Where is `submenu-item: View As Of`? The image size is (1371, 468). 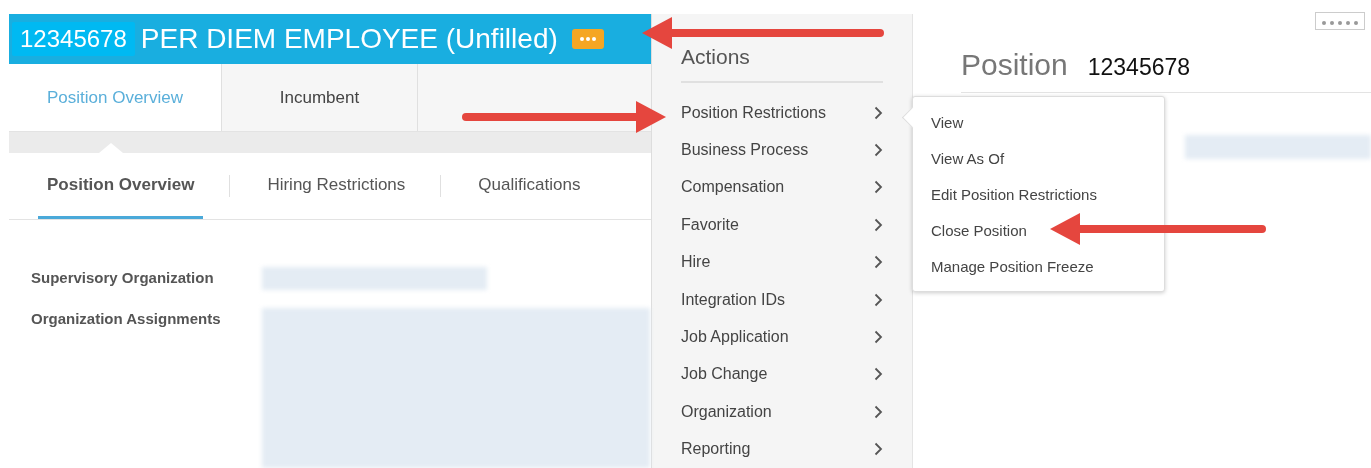 submenu-item: View As Of is located at coordinates (1038, 159).